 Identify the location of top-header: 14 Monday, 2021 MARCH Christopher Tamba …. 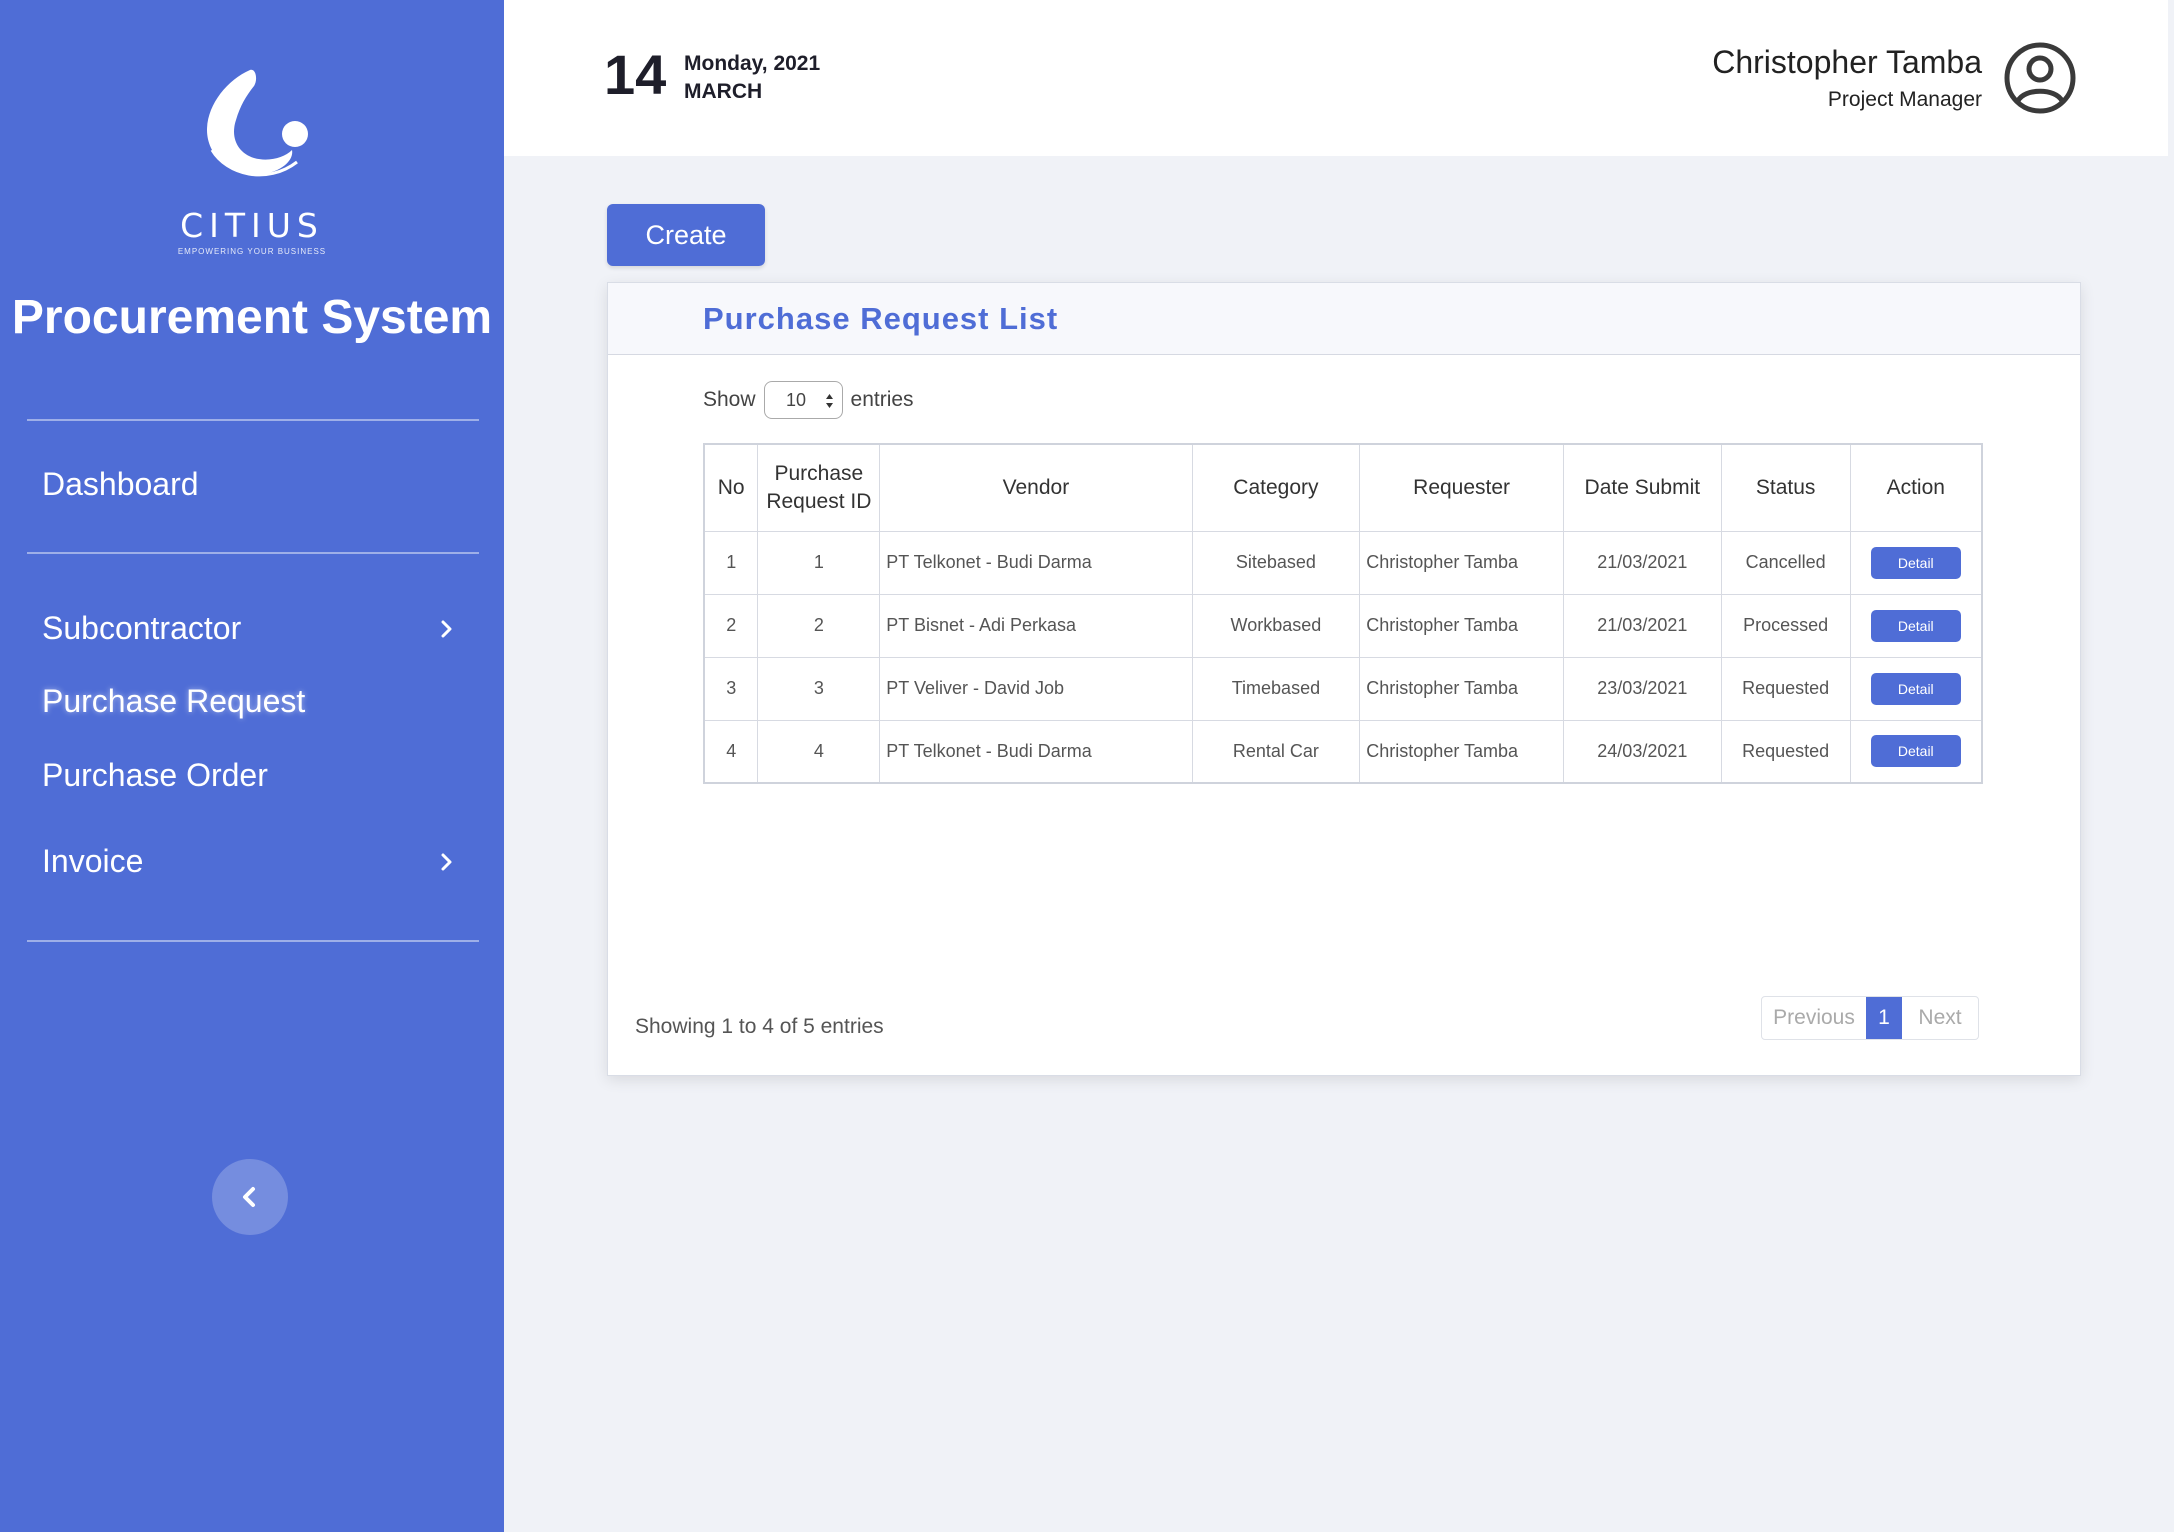
(1336, 78).